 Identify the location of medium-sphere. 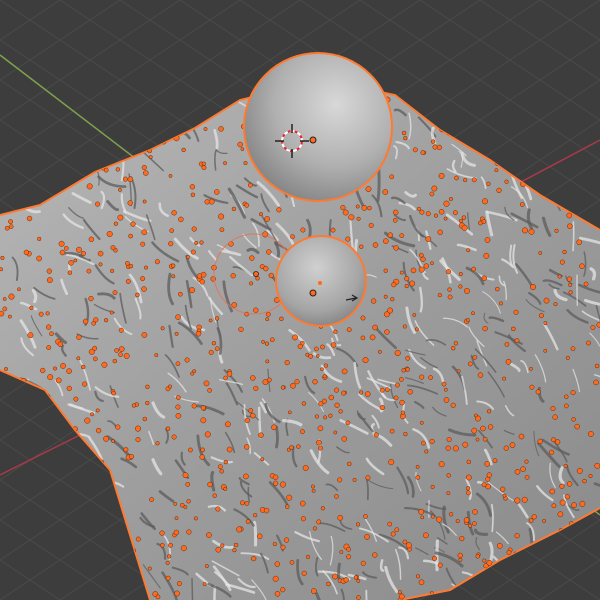
(321, 281).